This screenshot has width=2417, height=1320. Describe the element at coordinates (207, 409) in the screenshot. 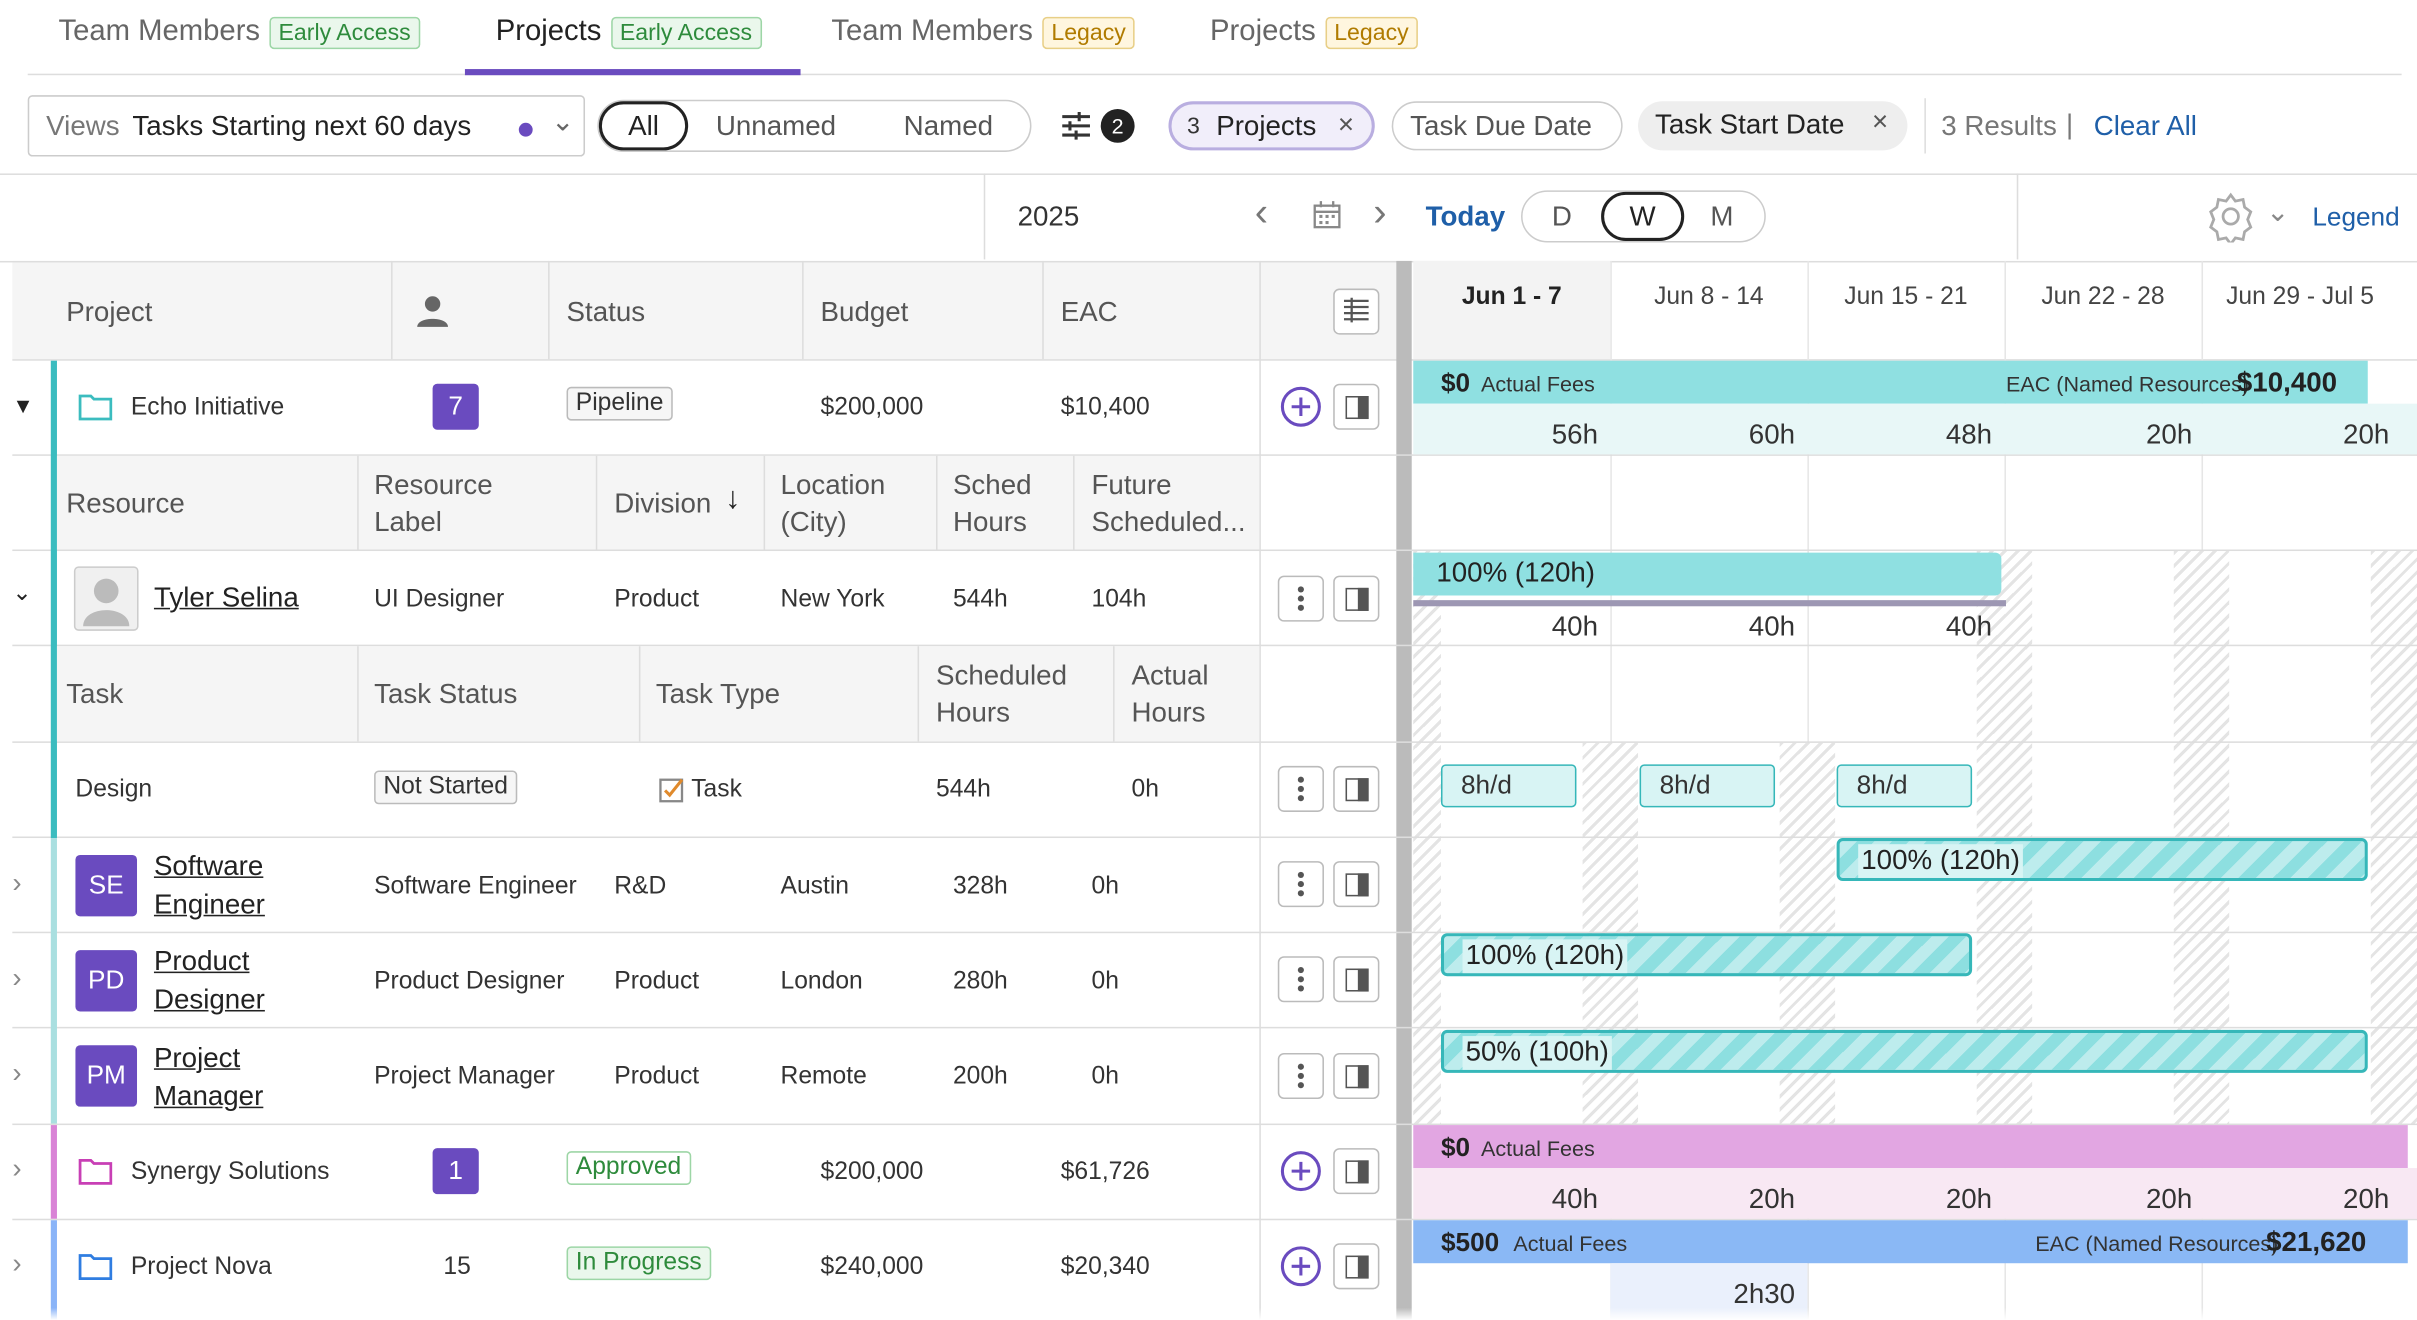

I see `project-name: Echo Initiative` at that location.